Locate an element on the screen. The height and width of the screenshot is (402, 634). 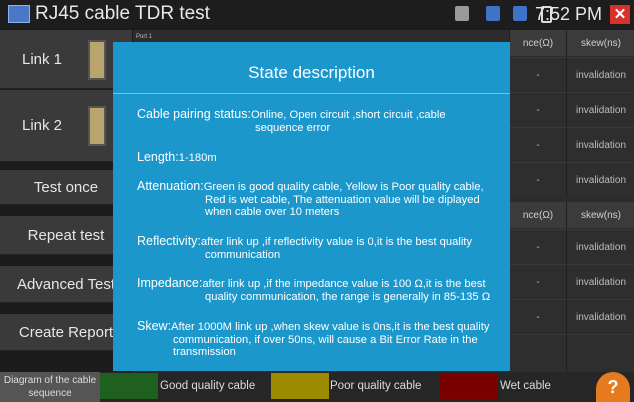
repeat-test-label: Repeat test is located at coordinates (66, 235).